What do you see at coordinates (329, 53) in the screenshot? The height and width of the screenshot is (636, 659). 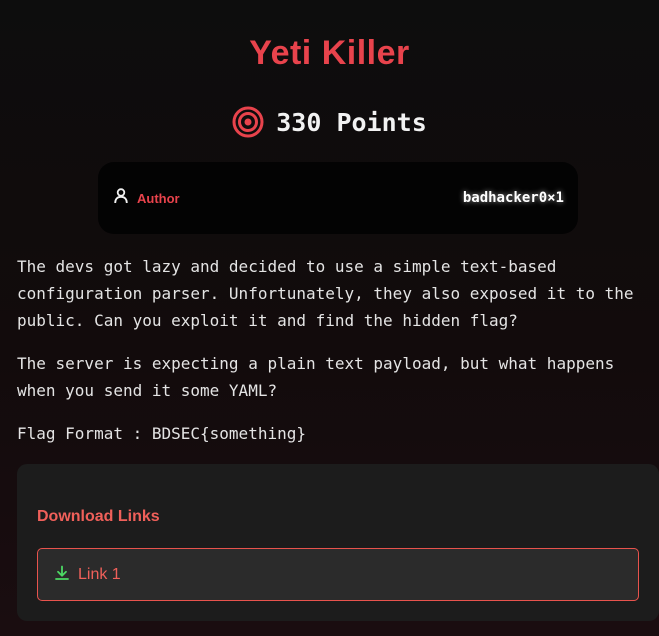 I see `challenge-title: Yeti Killer` at bounding box center [329, 53].